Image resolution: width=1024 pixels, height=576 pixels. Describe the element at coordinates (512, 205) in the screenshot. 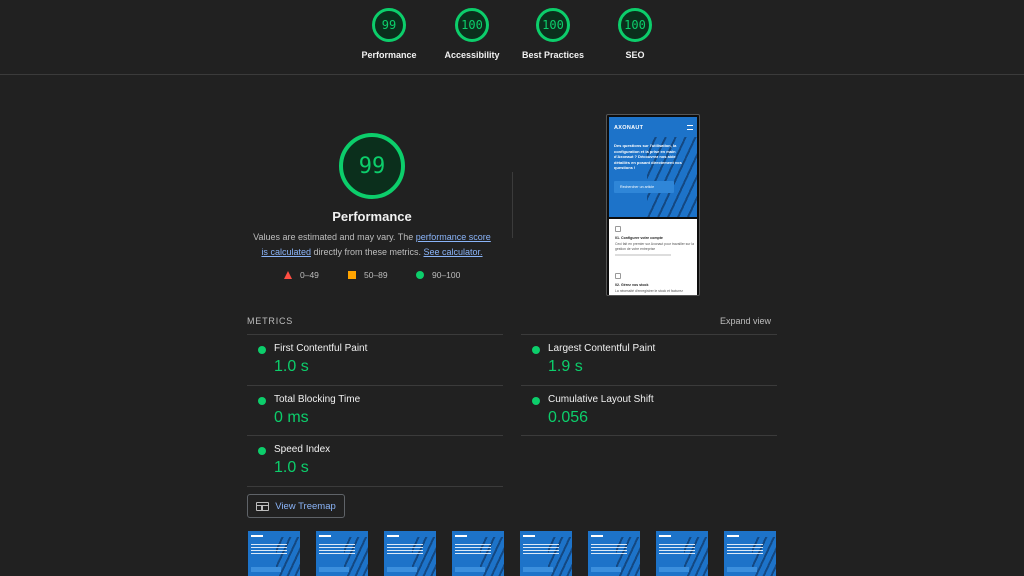

I see `vertical-divider` at that location.